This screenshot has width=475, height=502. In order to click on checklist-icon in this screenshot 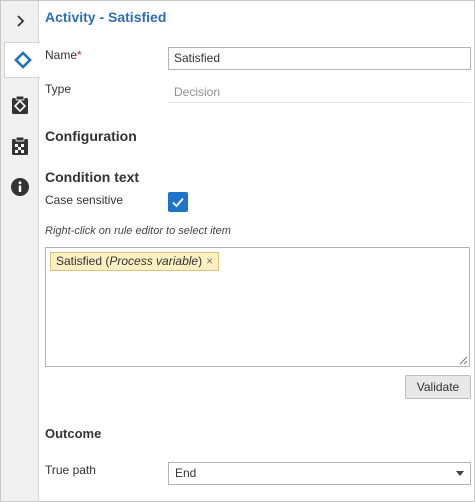, I will do `click(20, 145)`.